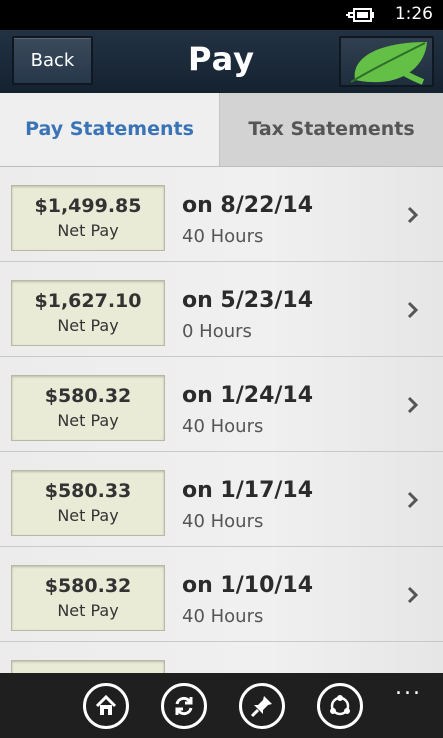 Image resolution: width=443 pixels, height=738 pixels. I want to click on statement-tabs: Pay Statements Tax Statements, so click(221, 130).